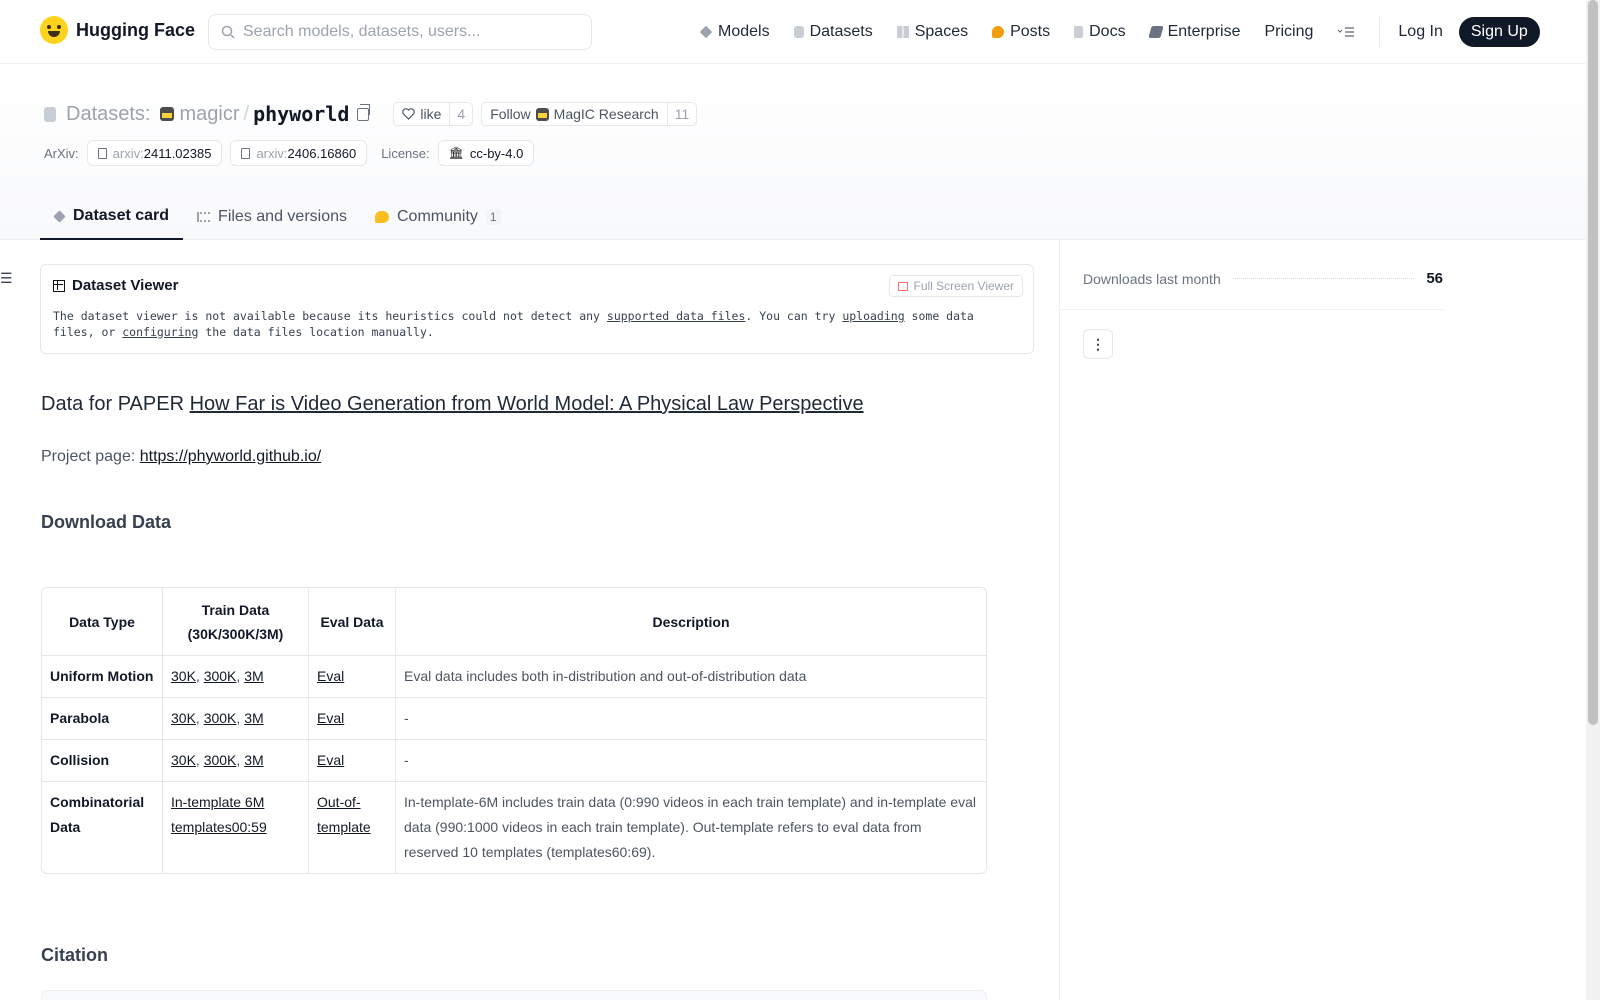 This screenshot has width=1600, height=1000. Describe the element at coordinates (352, 761) in the screenshot. I see `eval-data-cell: Eval` at that location.